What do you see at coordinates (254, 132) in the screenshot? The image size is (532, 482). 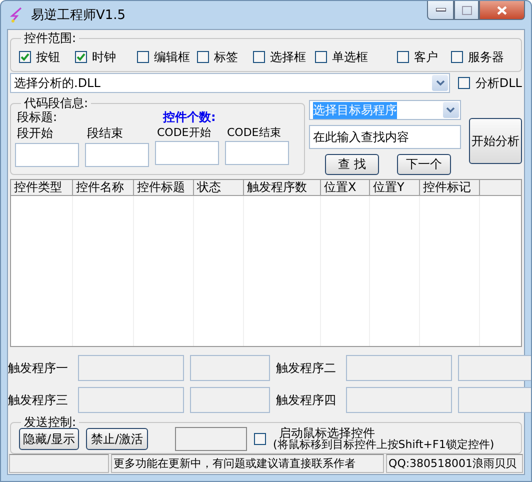 I see `field-label: CODE结束` at bounding box center [254, 132].